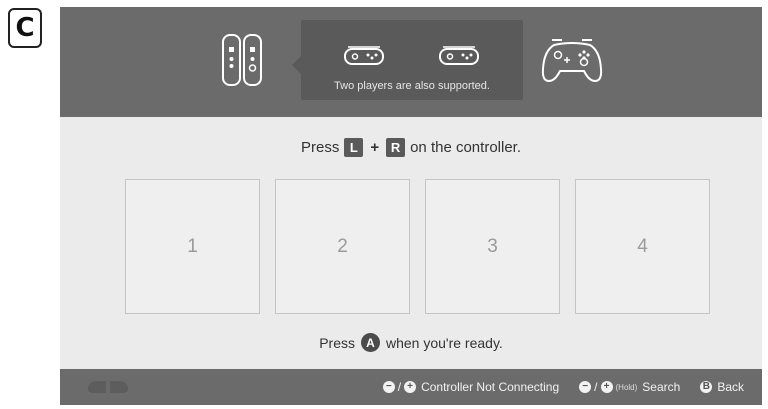 The image size is (768, 409). What do you see at coordinates (242, 60) in the screenshot?
I see `joycon-pair-icon` at bounding box center [242, 60].